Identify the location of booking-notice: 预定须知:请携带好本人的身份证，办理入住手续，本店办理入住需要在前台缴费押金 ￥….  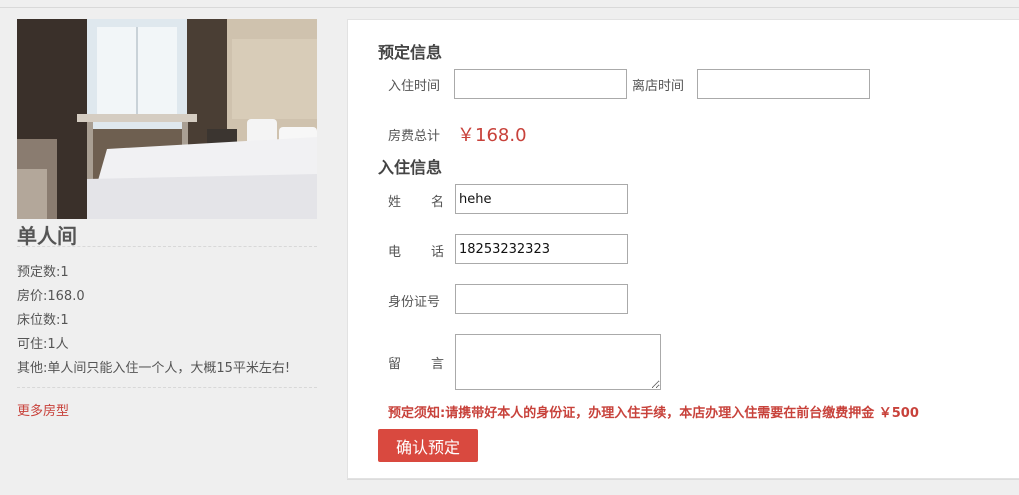
(653, 413).